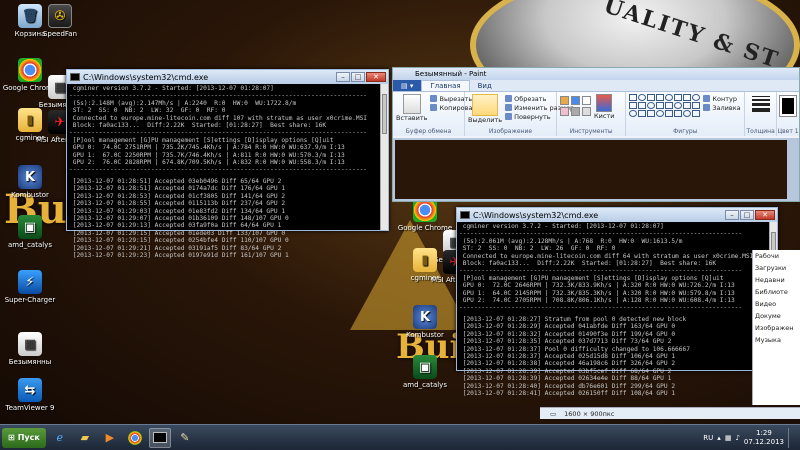 This screenshot has height=450, width=800. I want to click on paint-file-menu: ▤ ▾, so click(407, 85).